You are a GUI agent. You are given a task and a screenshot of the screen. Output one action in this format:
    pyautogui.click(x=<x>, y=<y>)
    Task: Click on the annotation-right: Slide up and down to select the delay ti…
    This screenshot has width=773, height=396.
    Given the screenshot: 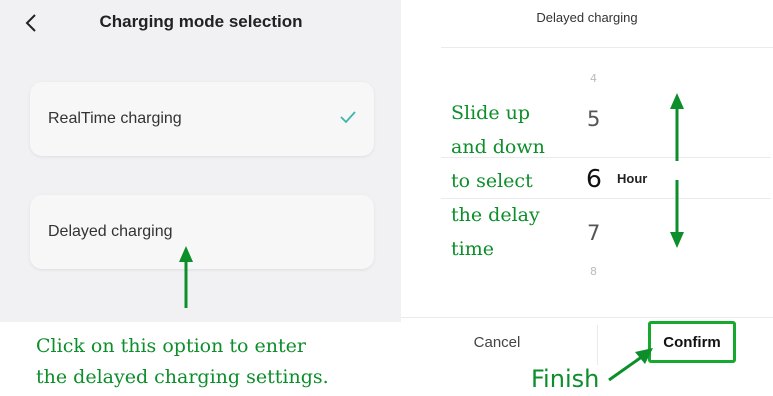 What is the action you would take?
    pyautogui.click(x=521, y=181)
    